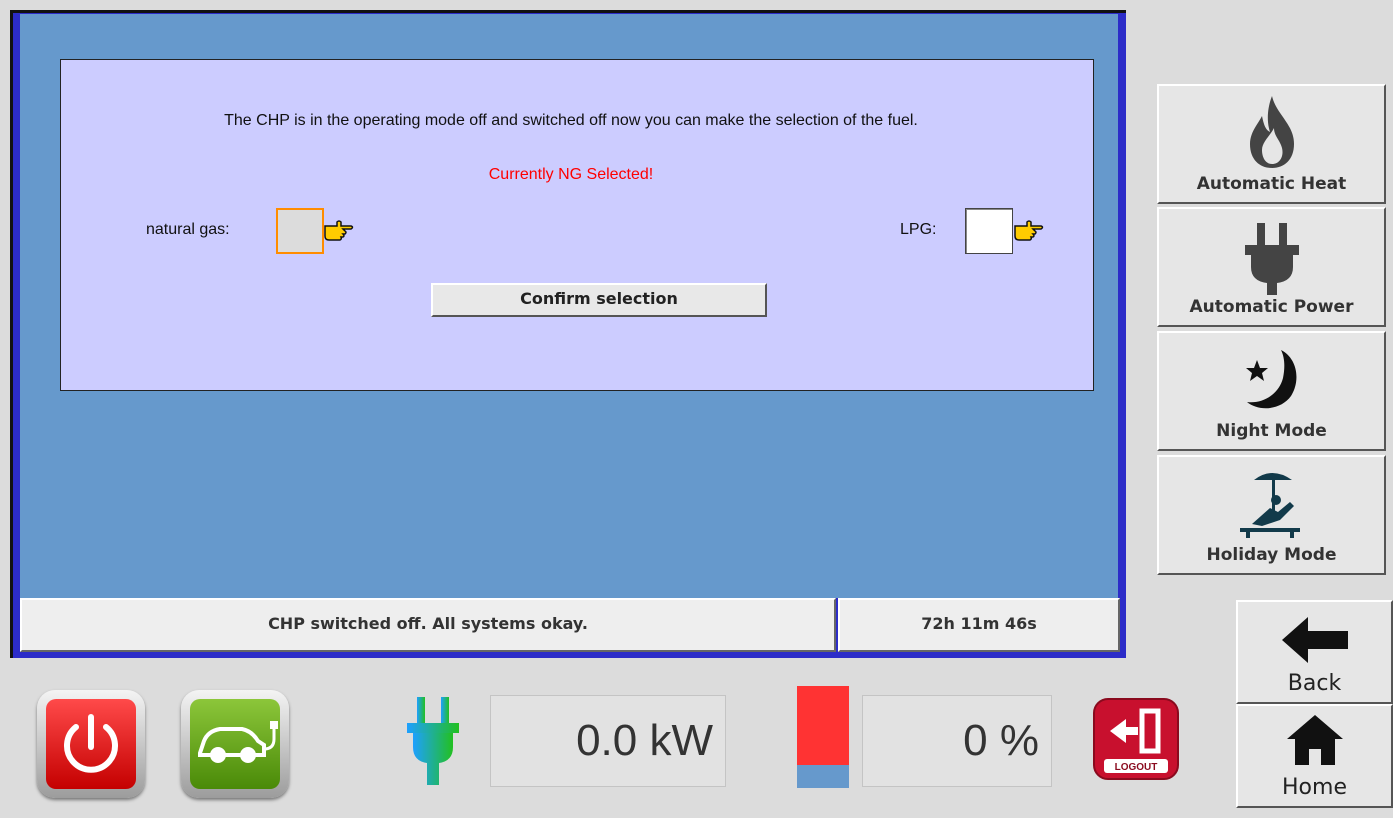  Describe the element at coordinates (1136, 767) in the screenshot. I see `logout-label: LOGOUT` at that location.